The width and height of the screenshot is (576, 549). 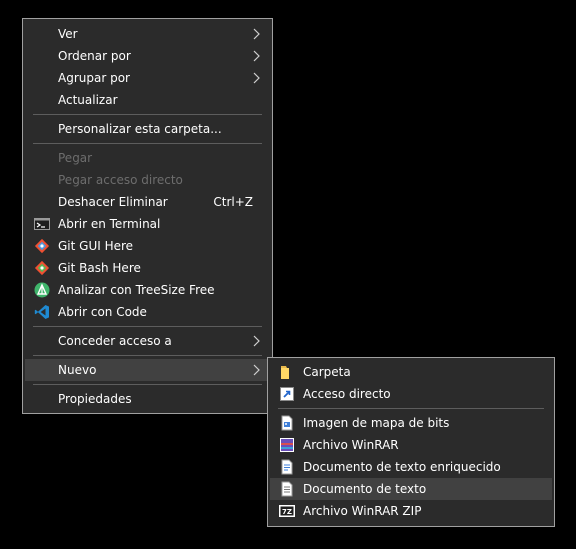 I want to click on menu-item-label: Git GUI Here, so click(x=96, y=246).